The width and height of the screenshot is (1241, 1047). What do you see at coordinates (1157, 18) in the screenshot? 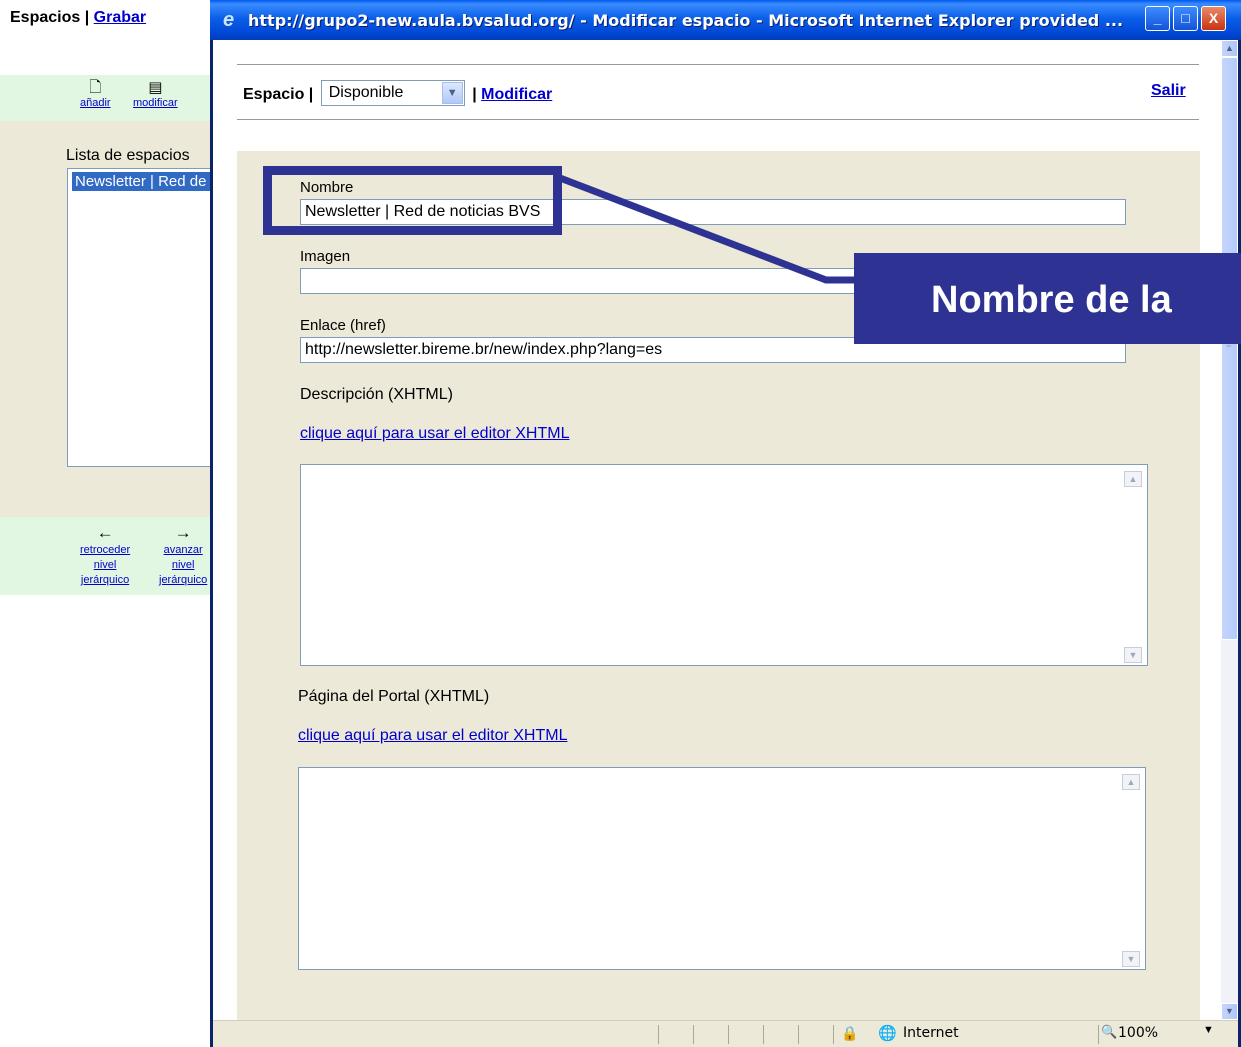
I see `minimize-button: _` at bounding box center [1157, 18].